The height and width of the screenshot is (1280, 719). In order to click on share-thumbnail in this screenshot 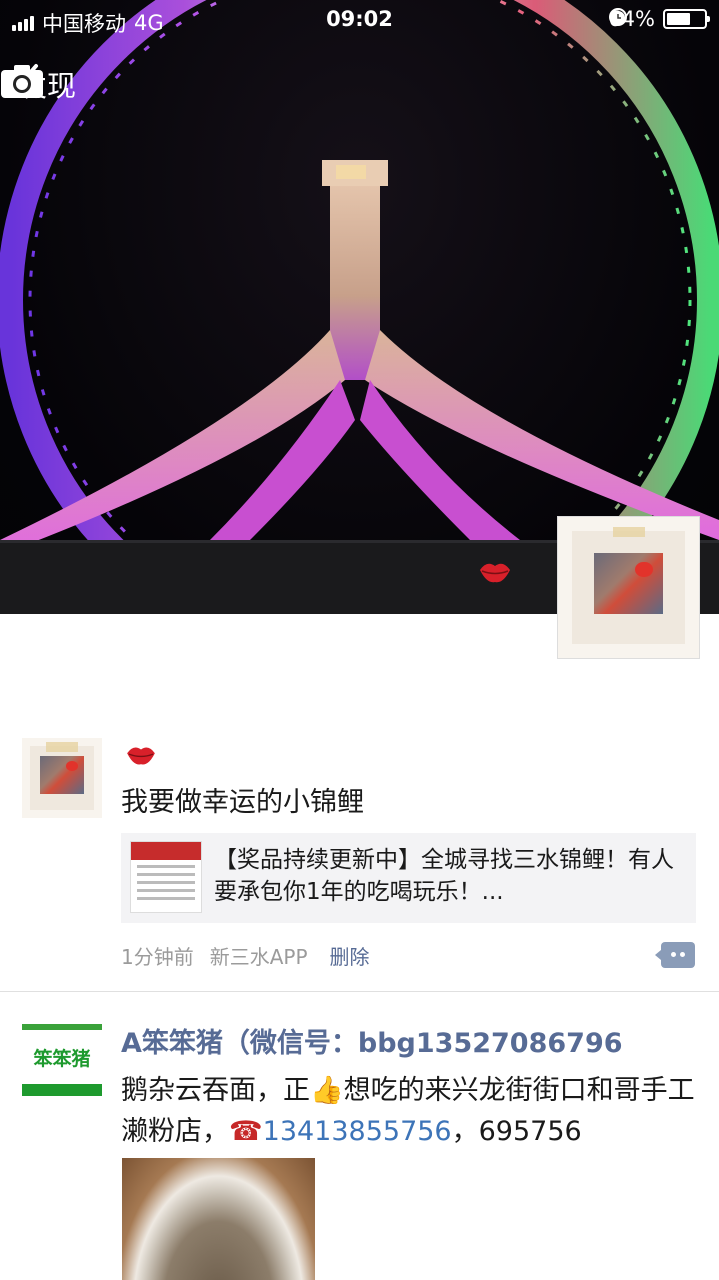, I will do `click(166, 877)`.